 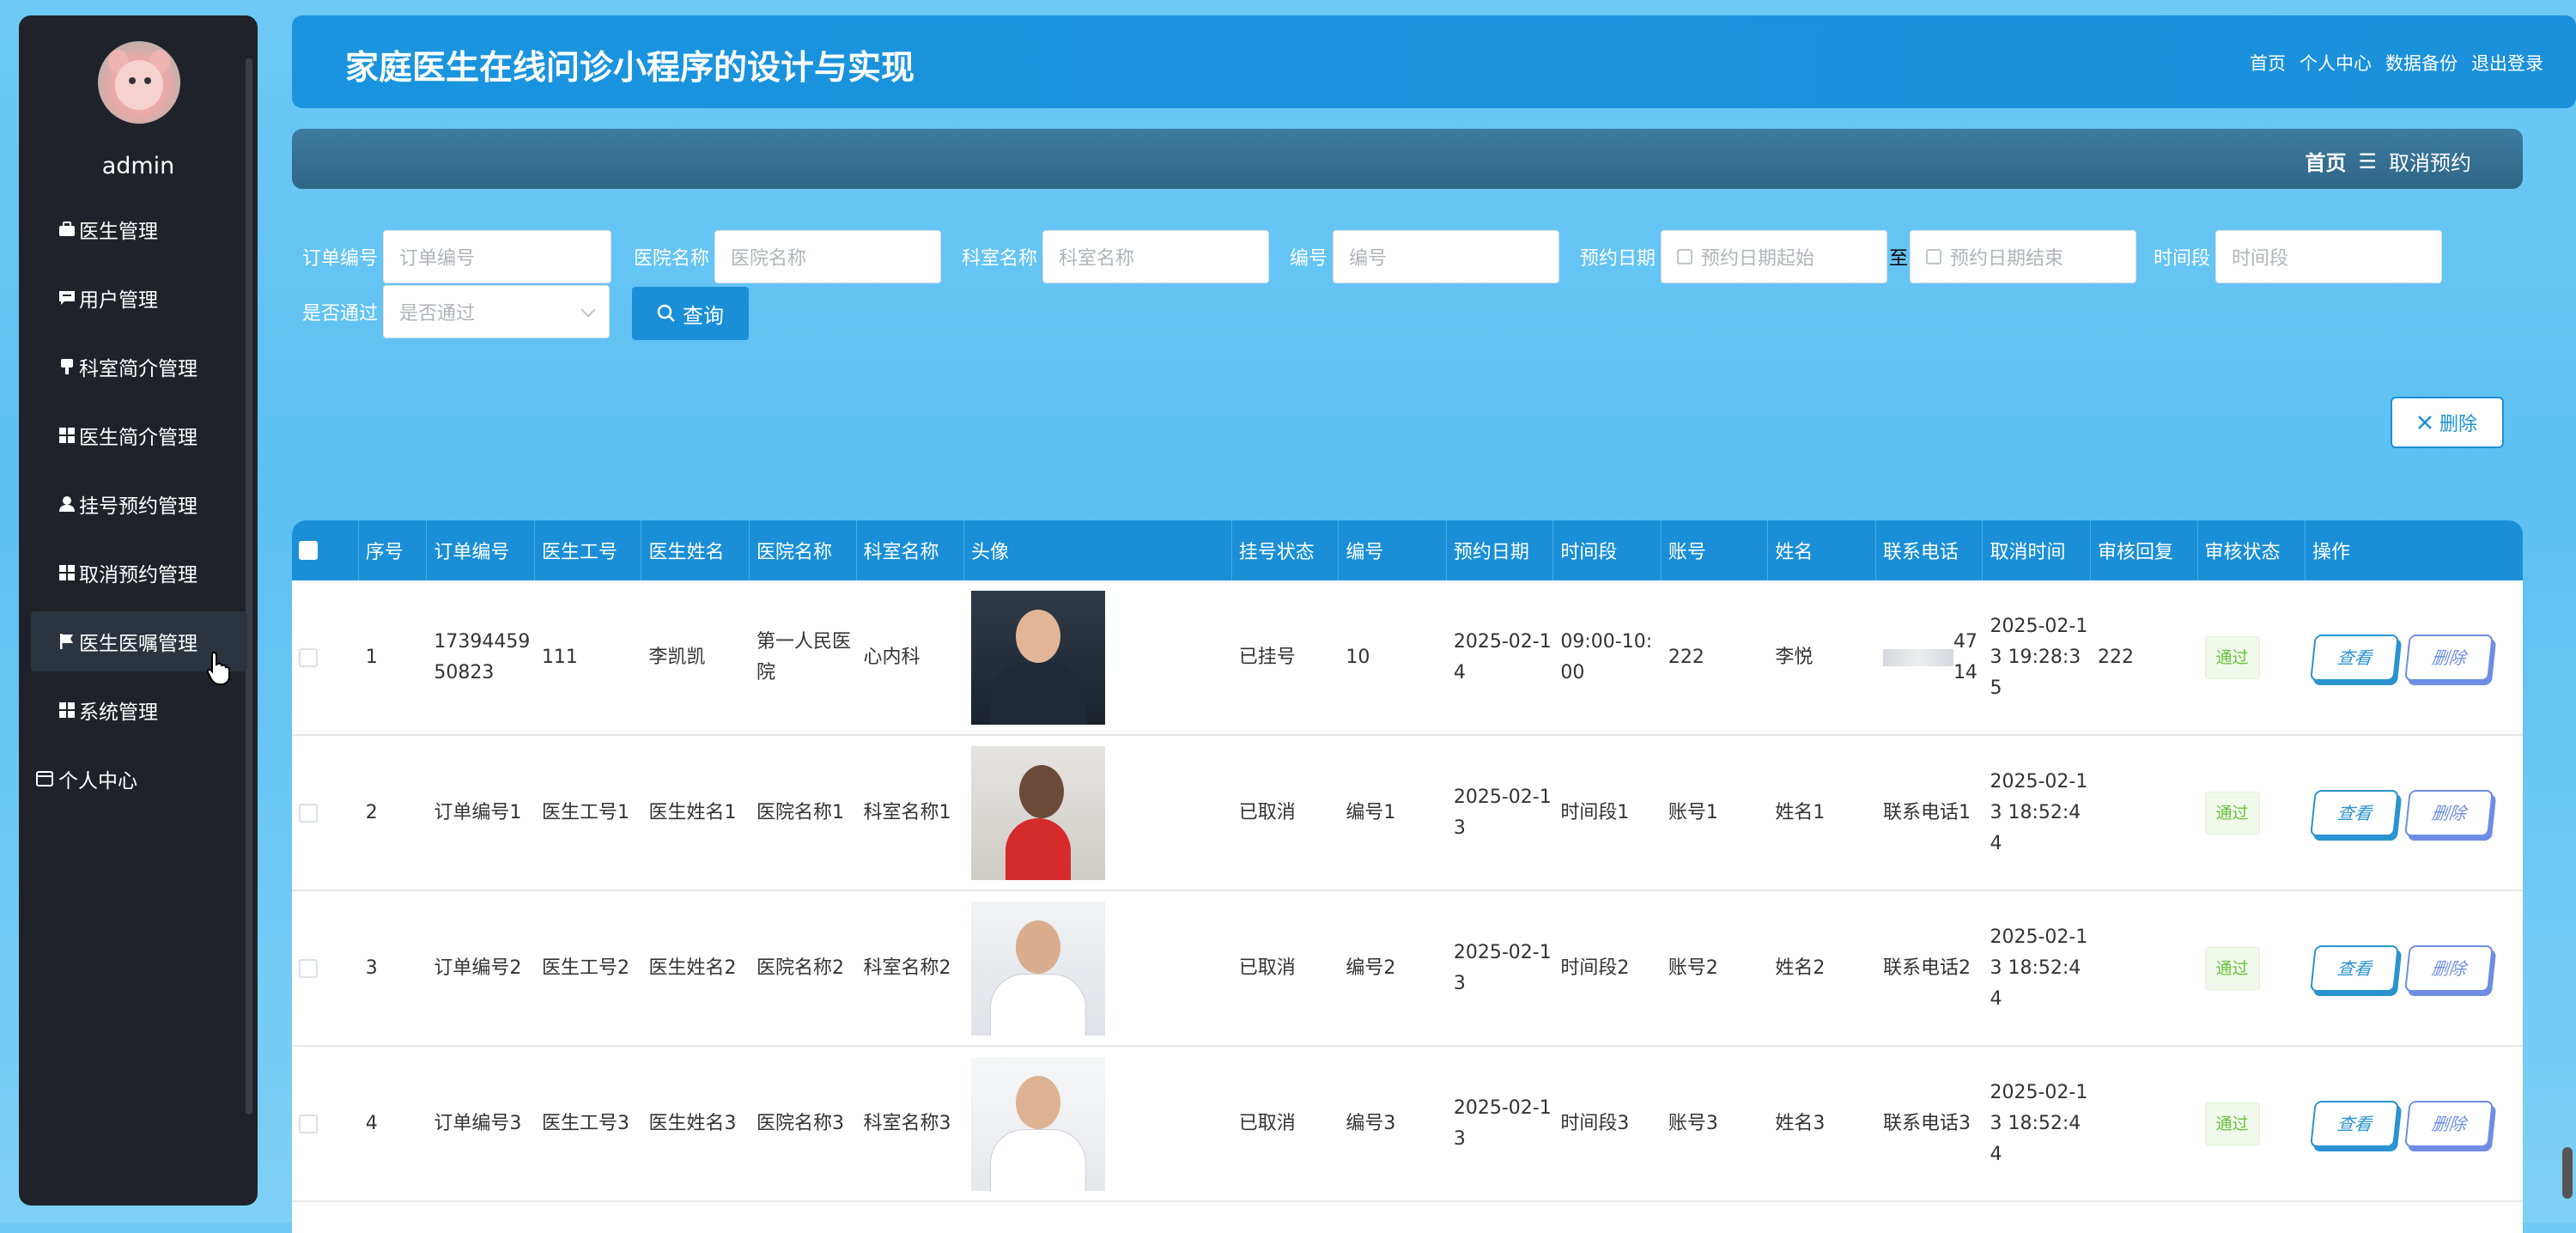 I want to click on sidebar-item-cancel: 取消预约管理, so click(x=139, y=573).